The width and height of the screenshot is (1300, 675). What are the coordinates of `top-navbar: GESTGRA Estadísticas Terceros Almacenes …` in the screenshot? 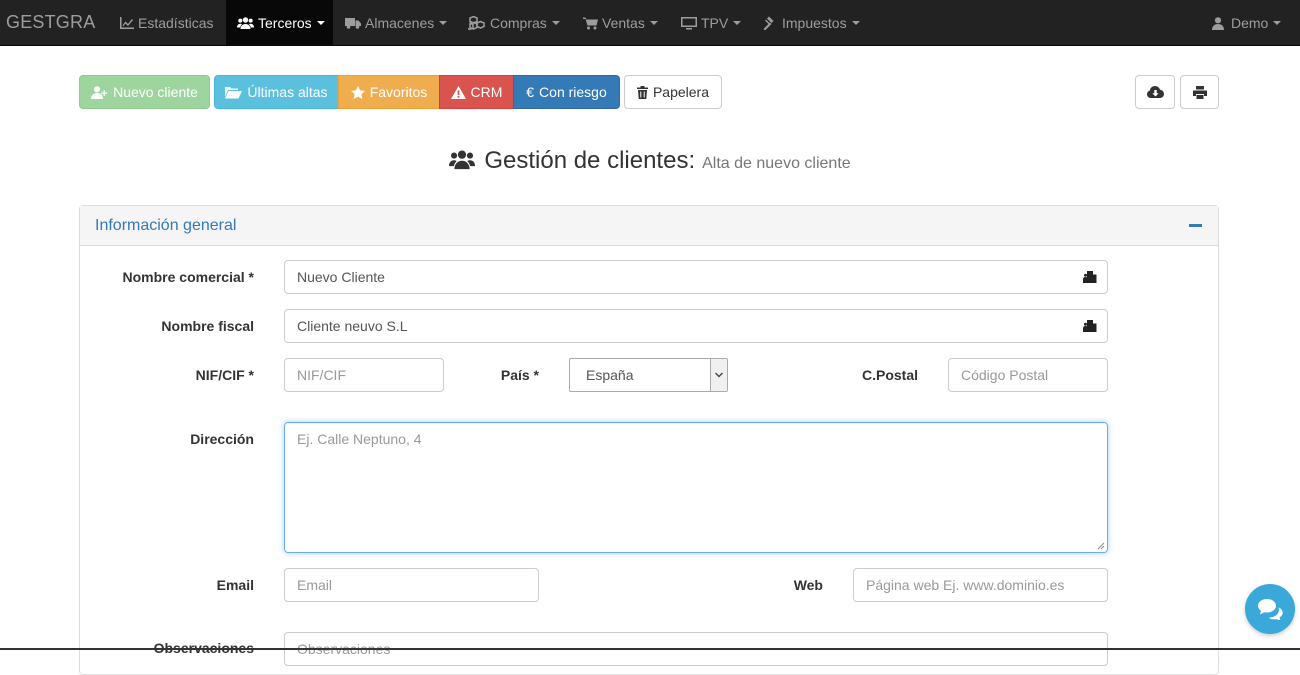 It's located at (650, 23).